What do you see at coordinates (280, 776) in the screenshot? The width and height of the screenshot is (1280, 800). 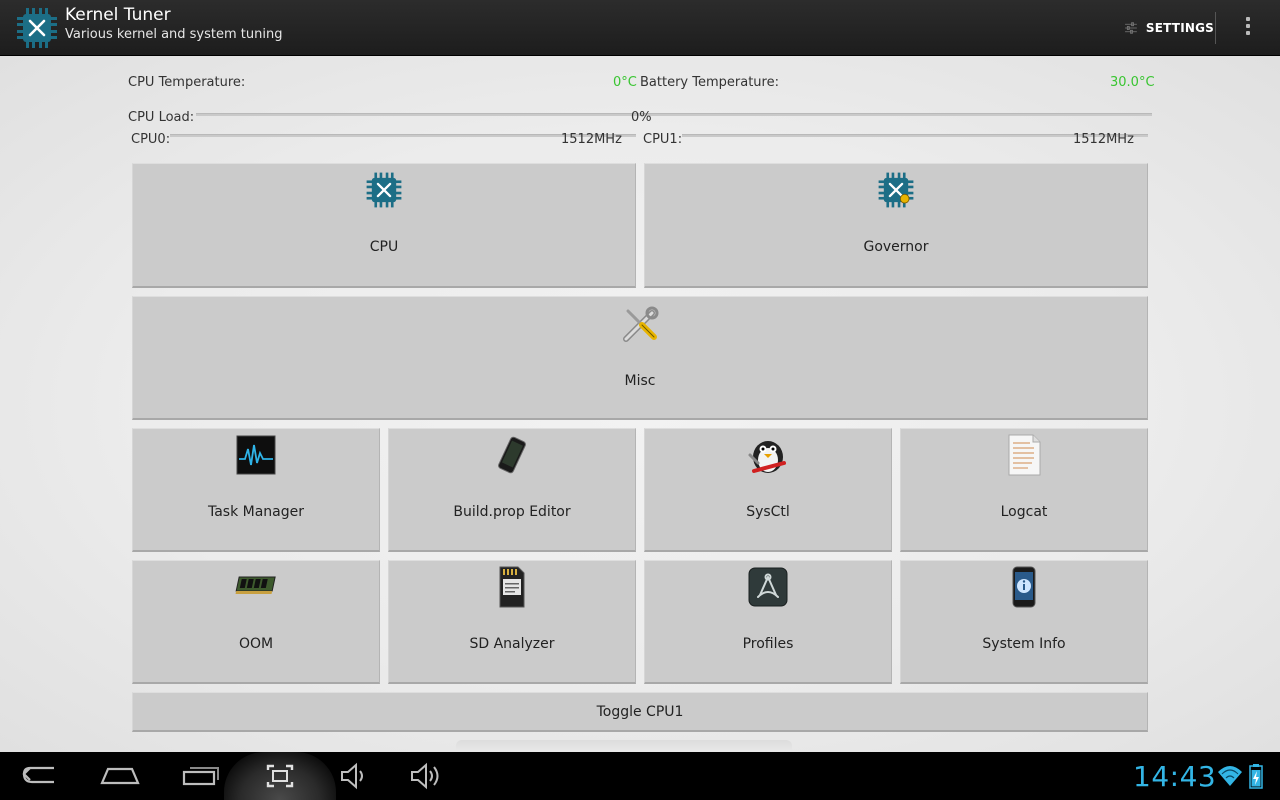 I see `screenshot-icon` at bounding box center [280, 776].